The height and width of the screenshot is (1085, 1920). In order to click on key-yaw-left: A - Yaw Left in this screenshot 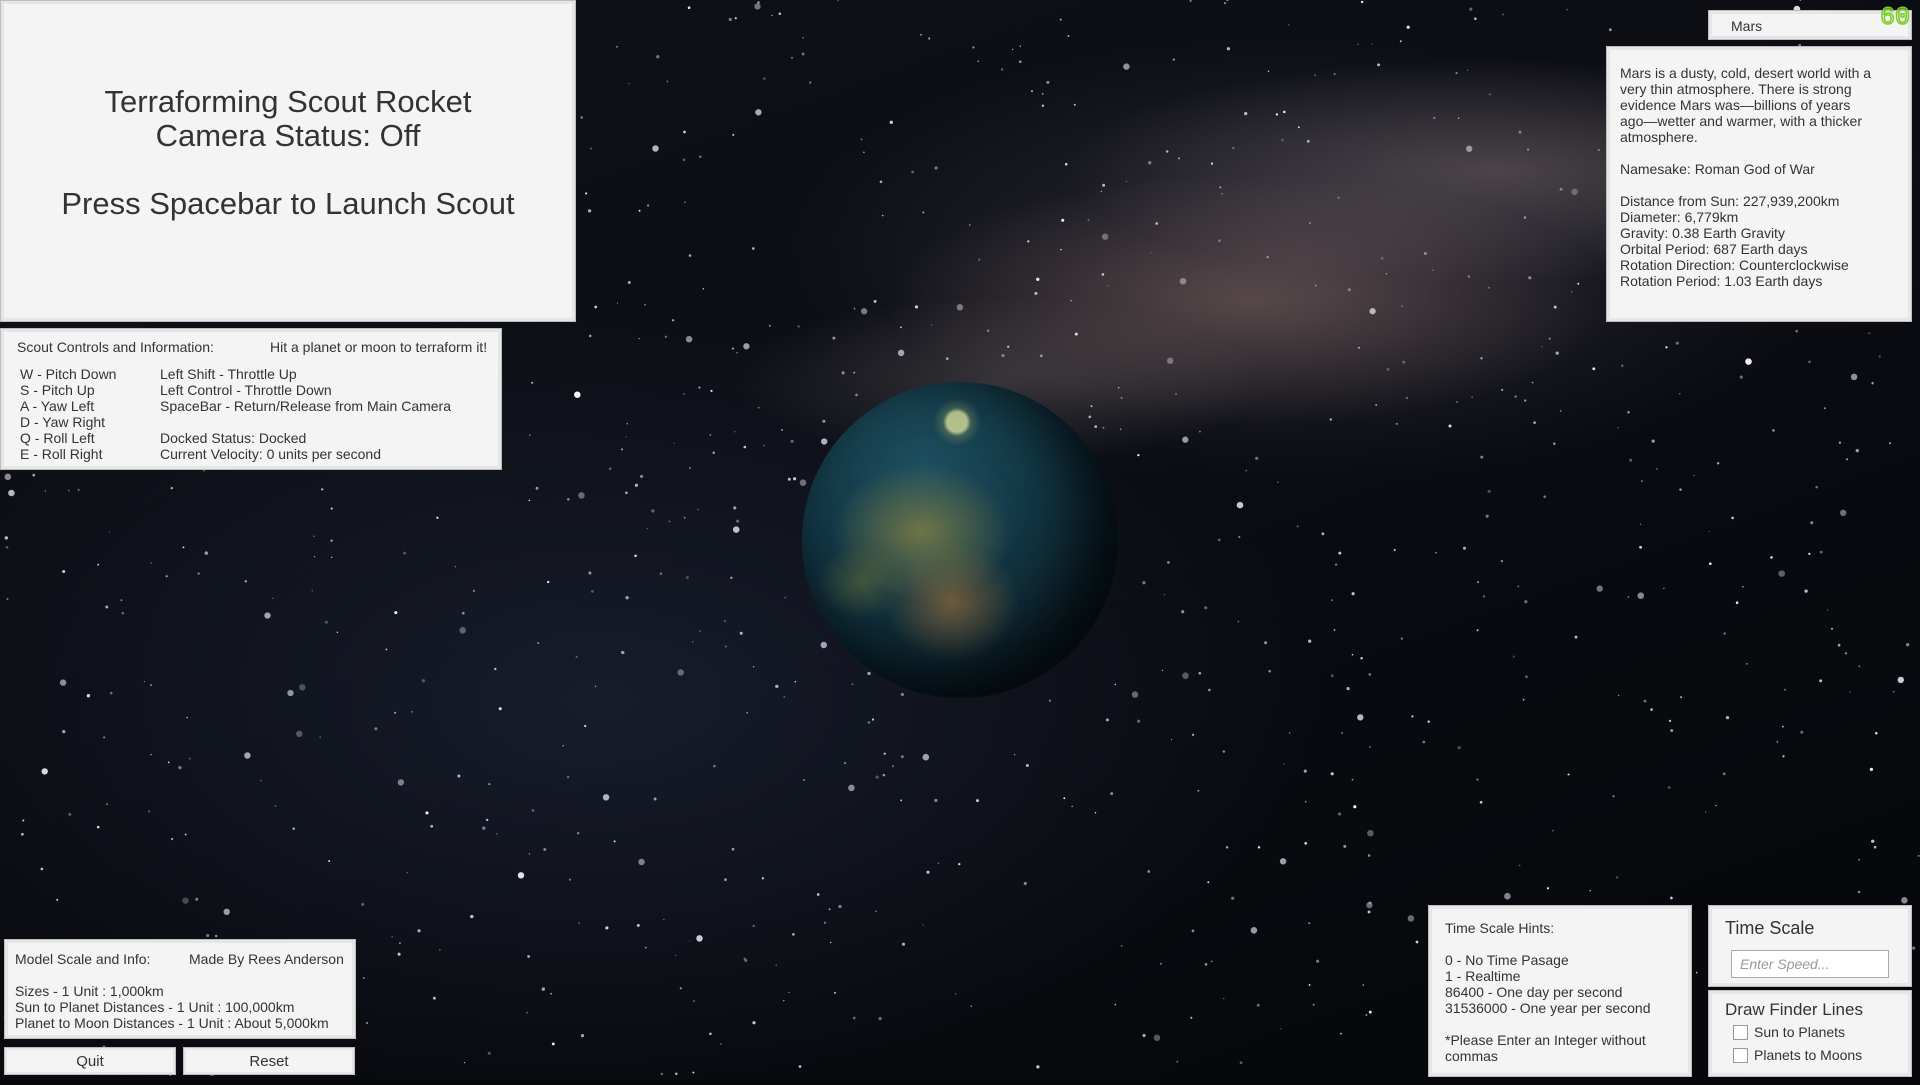, I will do `click(57, 406)`.